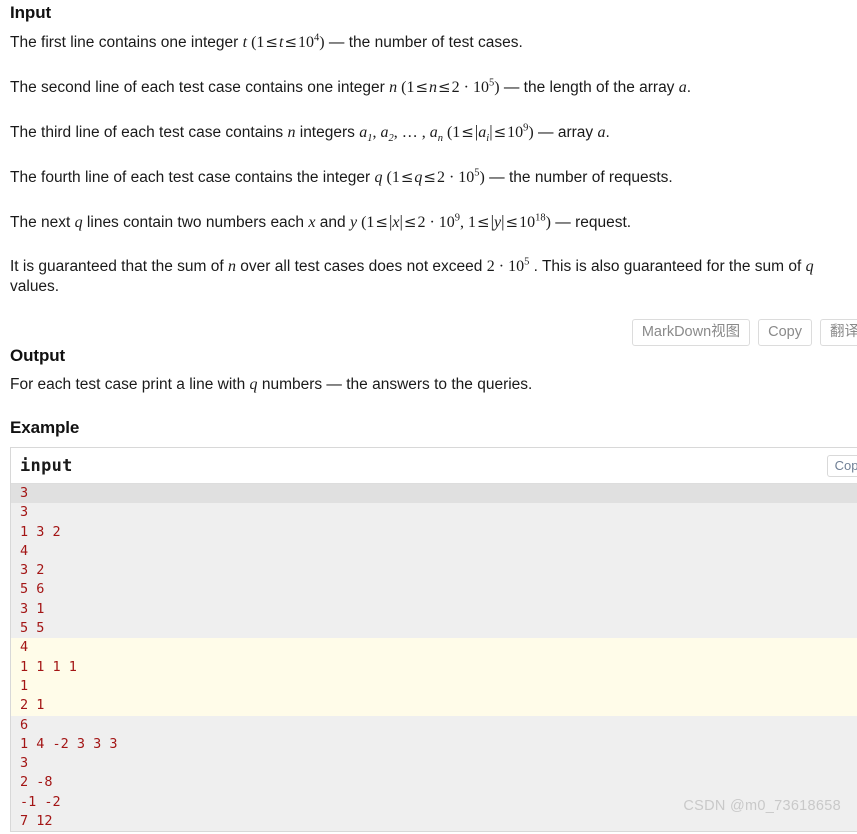 The image size is (857, 834). What do you see at coordinates (434, 571) in the screenshot?
I see `code-line: 3 2` at bounding box center [434, 571].